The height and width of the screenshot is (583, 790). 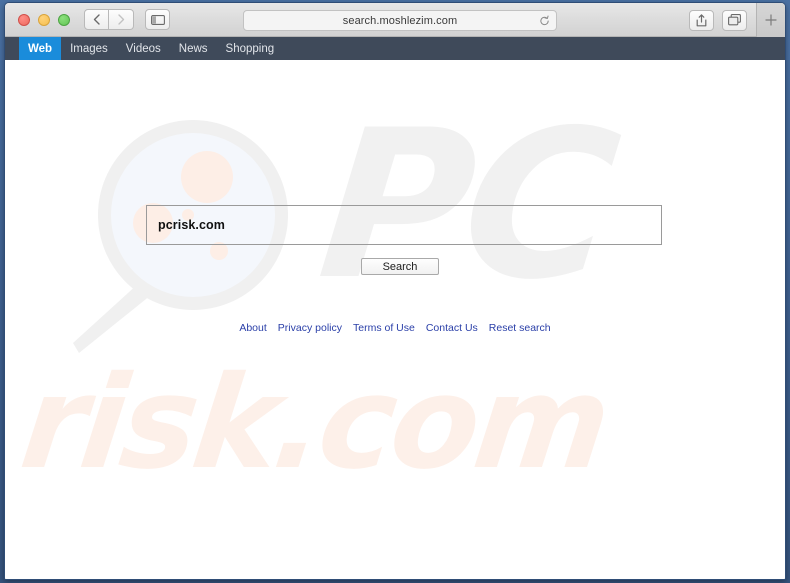 I want to click on address-bar: search.moshlezim.com, so click(x=400, y=20).